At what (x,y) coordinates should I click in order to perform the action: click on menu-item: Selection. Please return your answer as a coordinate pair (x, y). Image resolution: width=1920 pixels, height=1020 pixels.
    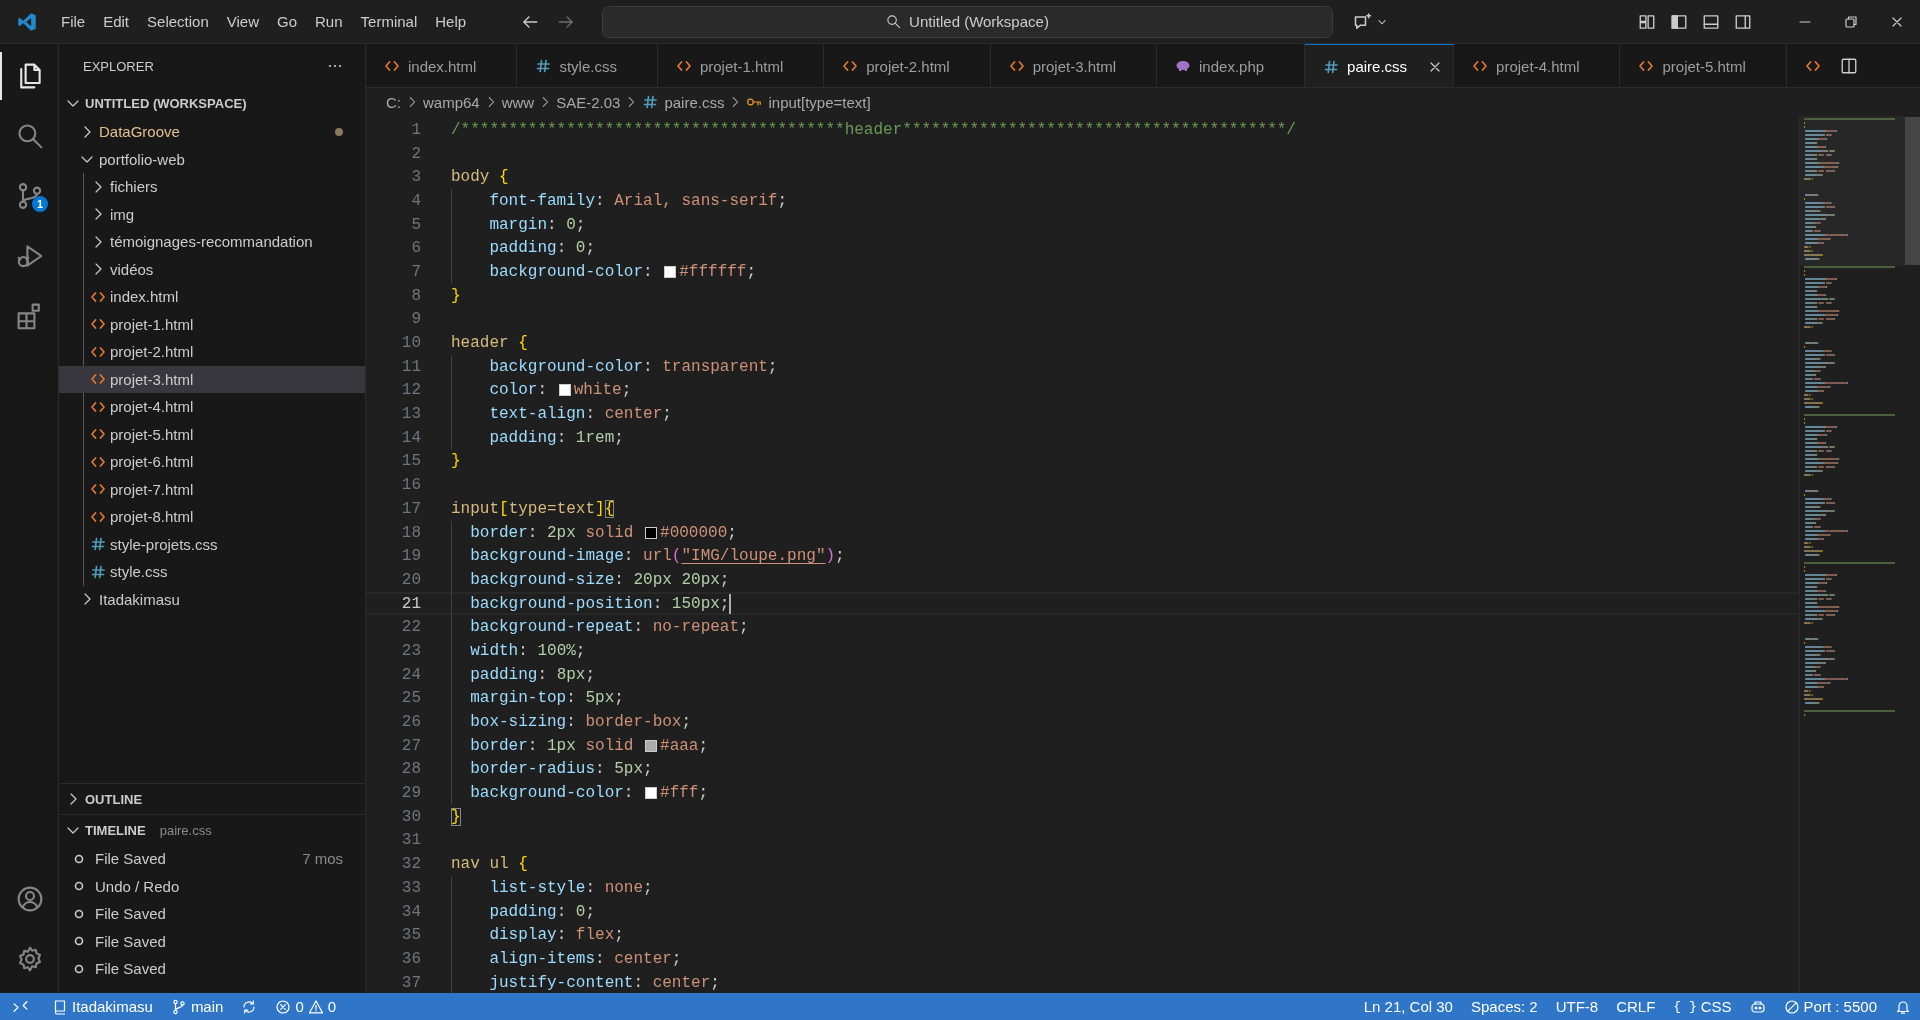
    Looking at the image, I should click on (178, 21).